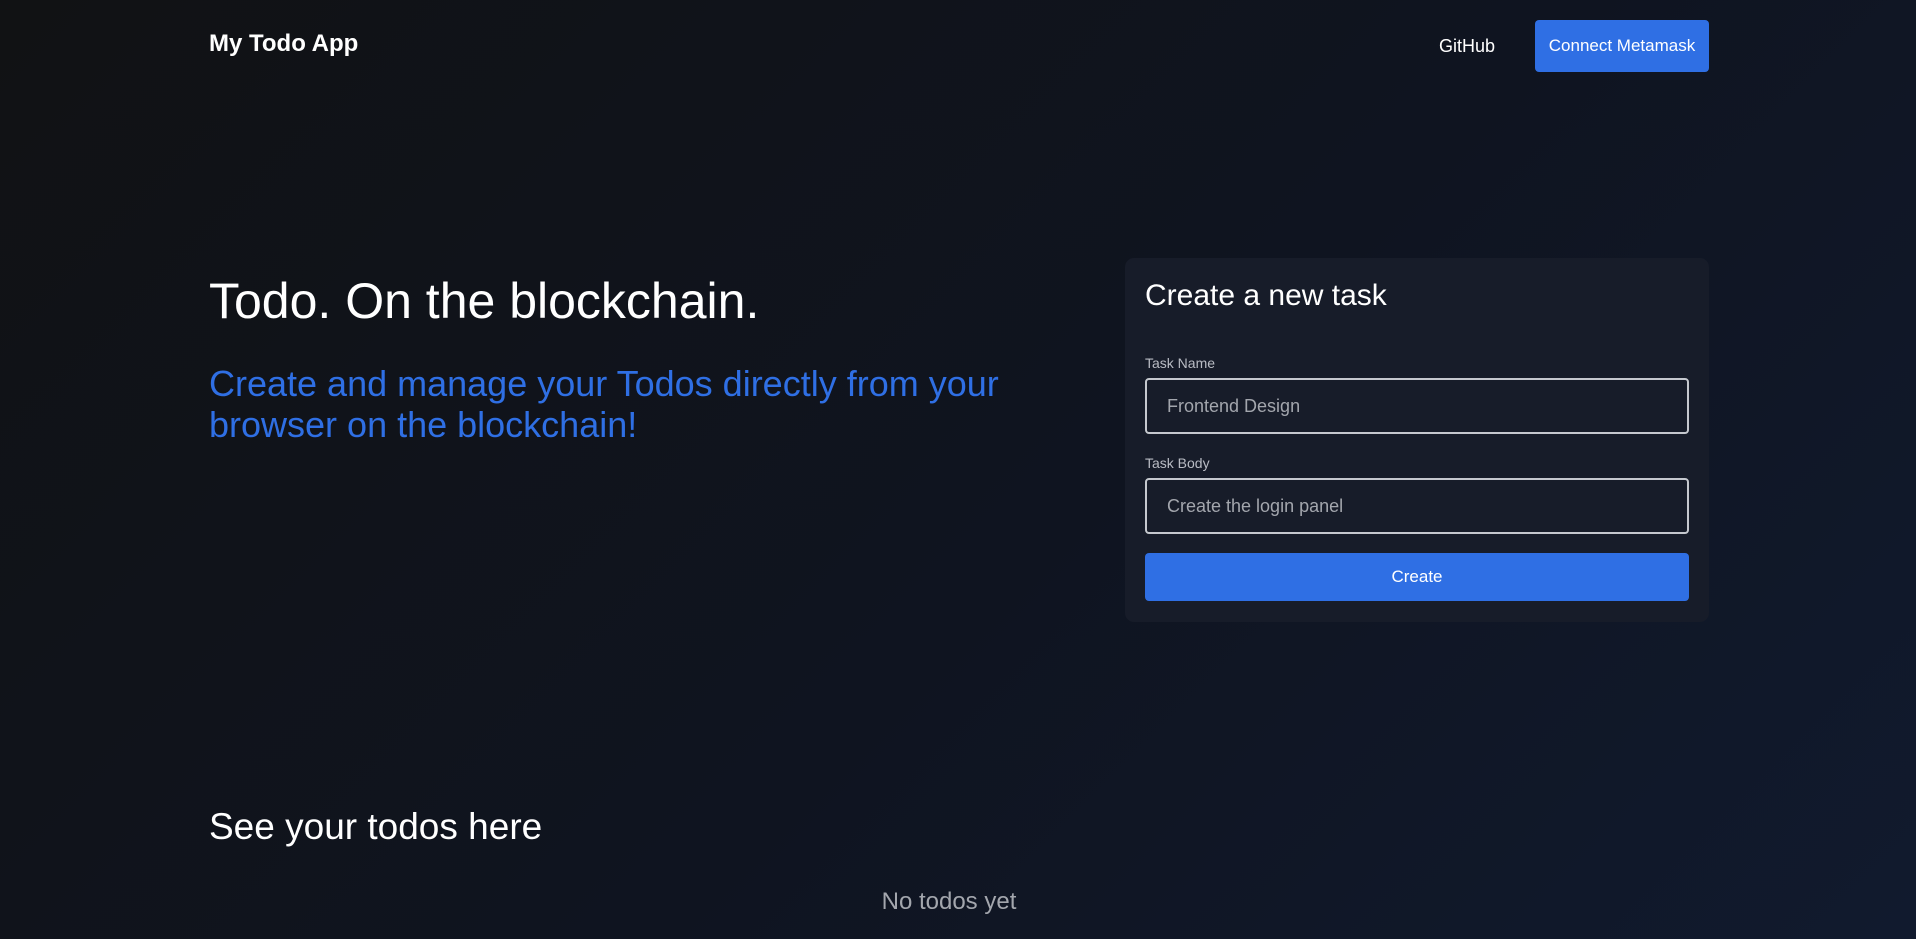 The height and width of the screenshot is (939, 1916). Describe the element at coordinates (484, 301) in the screenshot. I see `hero-title: Todo. On the blockchain.` at that location.